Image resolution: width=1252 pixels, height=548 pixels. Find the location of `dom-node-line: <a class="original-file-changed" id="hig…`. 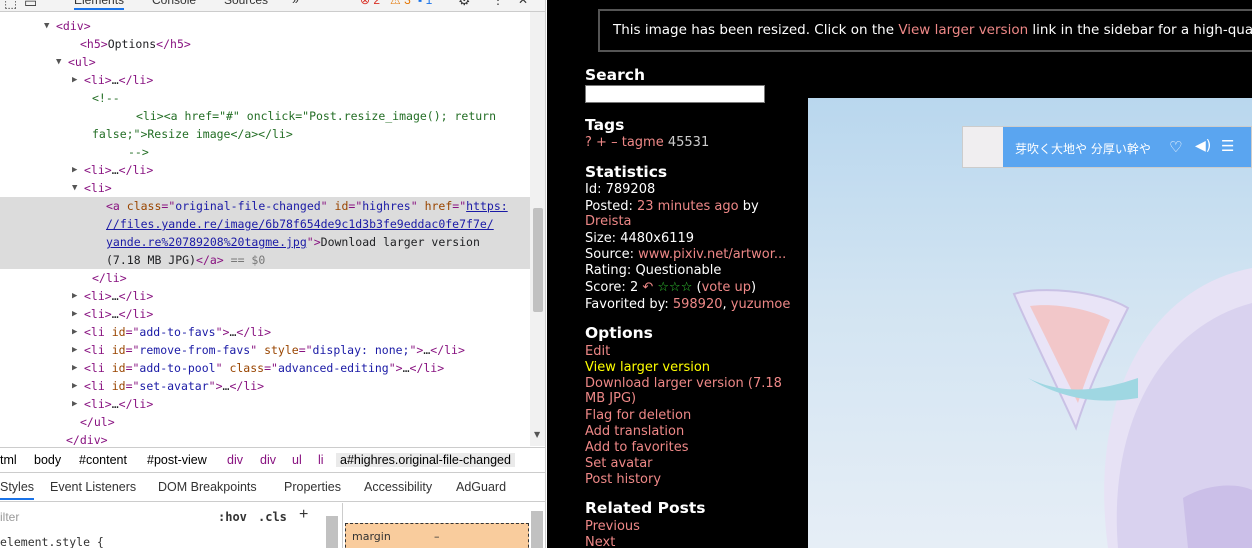

dom-node-line: <a class="original-file-changed" id="hig… is located at coordinates (307, 206).